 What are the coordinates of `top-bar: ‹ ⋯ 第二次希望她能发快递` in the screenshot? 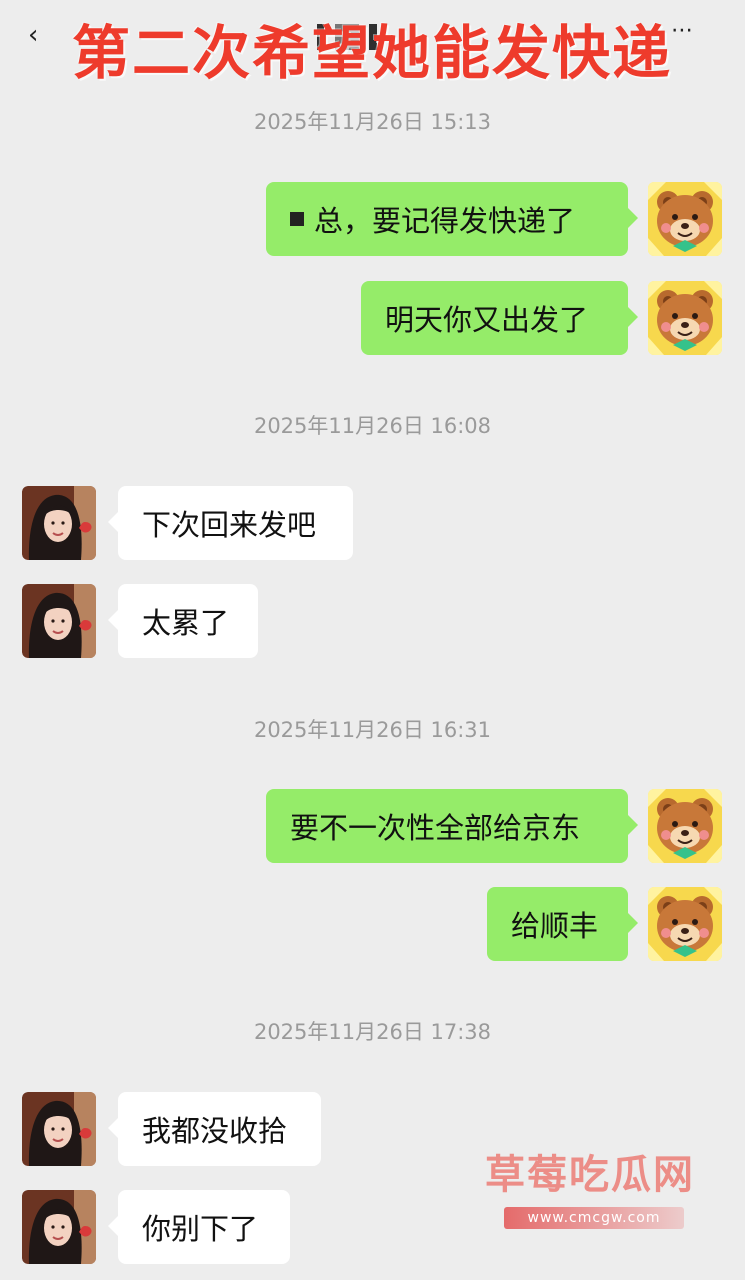 It's located at (372, 54).